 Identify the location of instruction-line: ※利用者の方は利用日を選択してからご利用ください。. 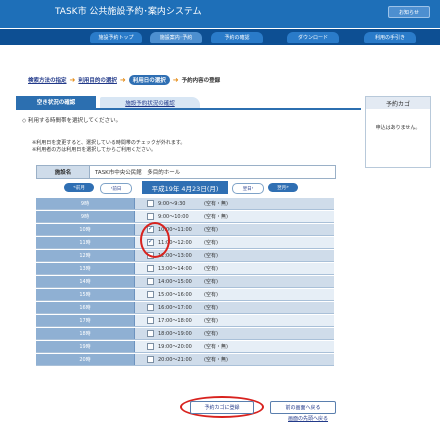
(94, 150).